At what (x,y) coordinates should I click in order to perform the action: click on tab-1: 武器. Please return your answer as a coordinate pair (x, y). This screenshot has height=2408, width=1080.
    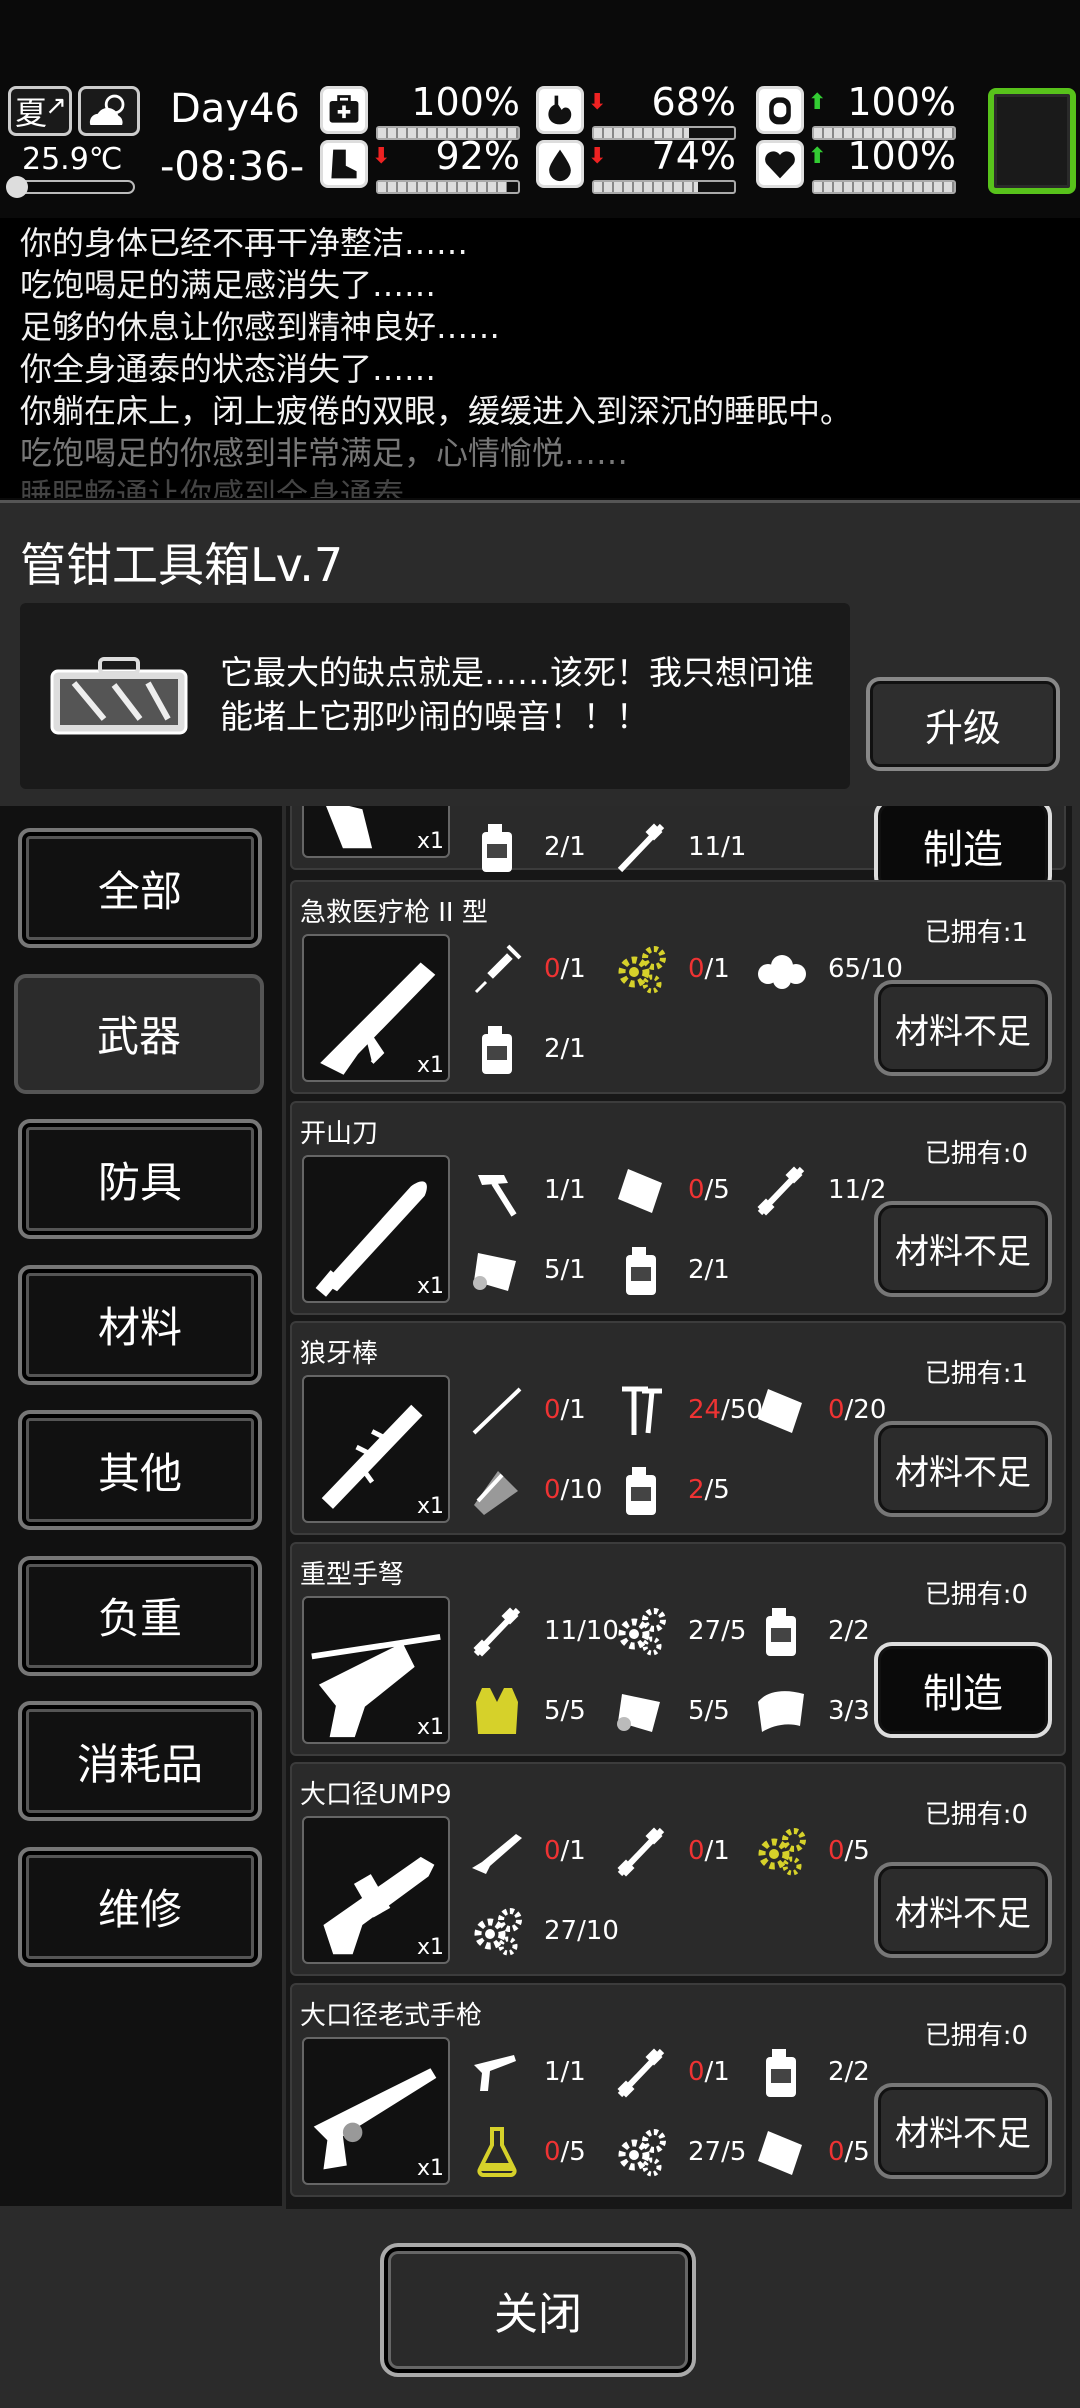
    Looking at the image, I should click on (139, 1033).